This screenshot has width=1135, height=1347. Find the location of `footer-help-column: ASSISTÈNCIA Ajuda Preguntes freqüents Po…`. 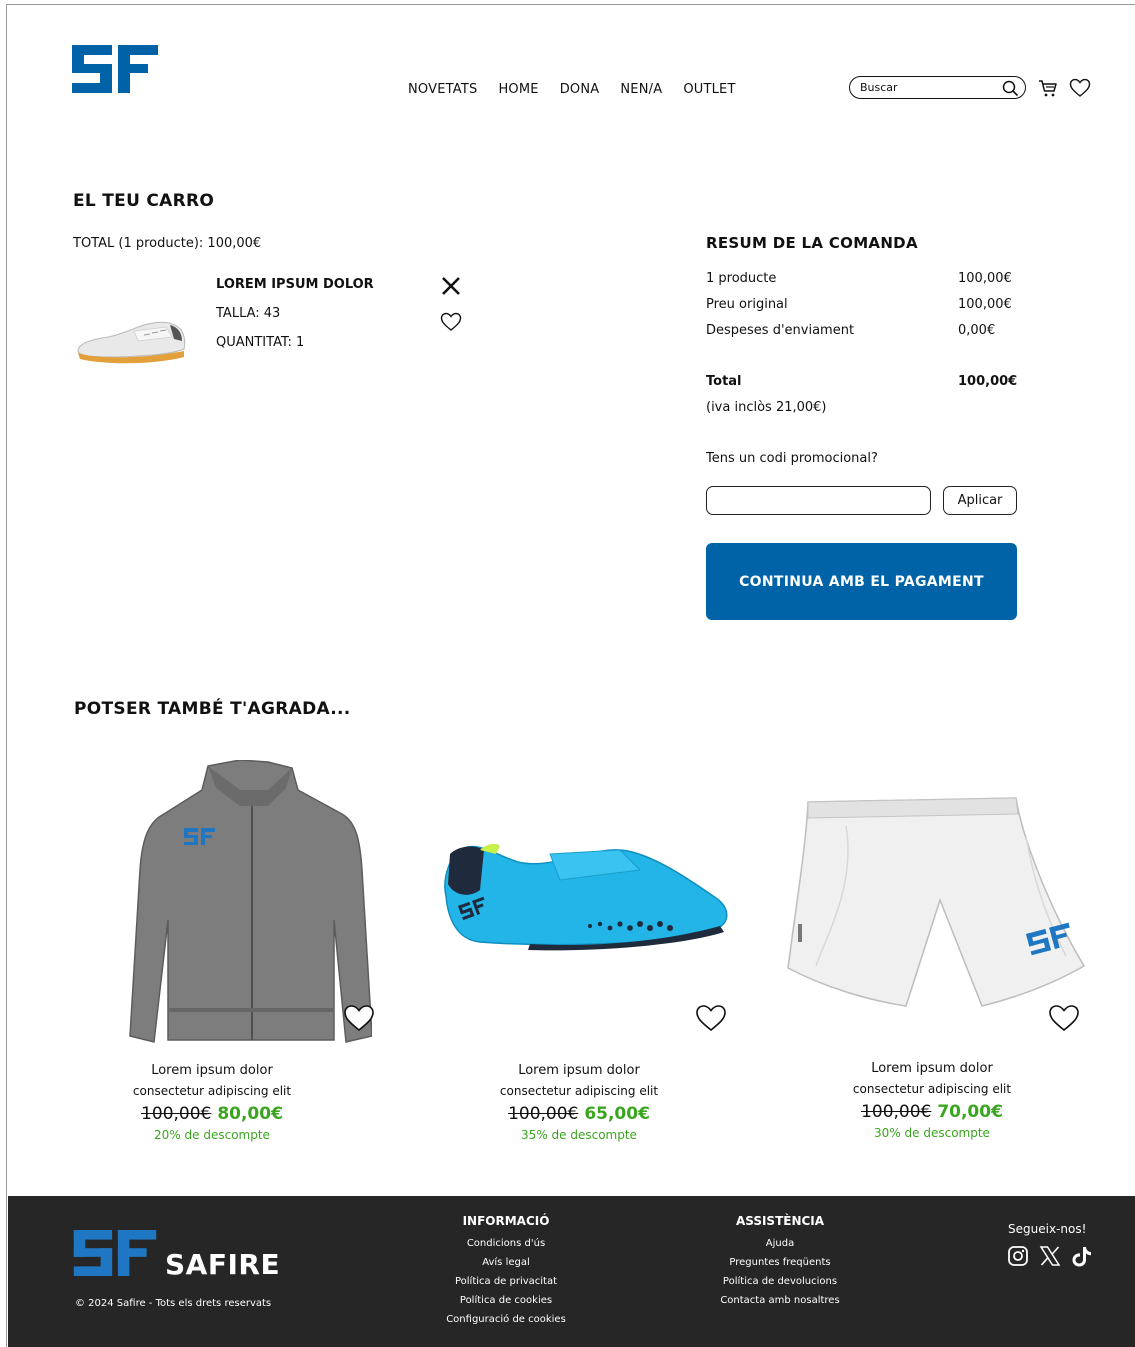

footer-help-column: ASSISTÈNCIA Ajuda Preguntes freqüents Po… is located at coordinates (780, 1262).